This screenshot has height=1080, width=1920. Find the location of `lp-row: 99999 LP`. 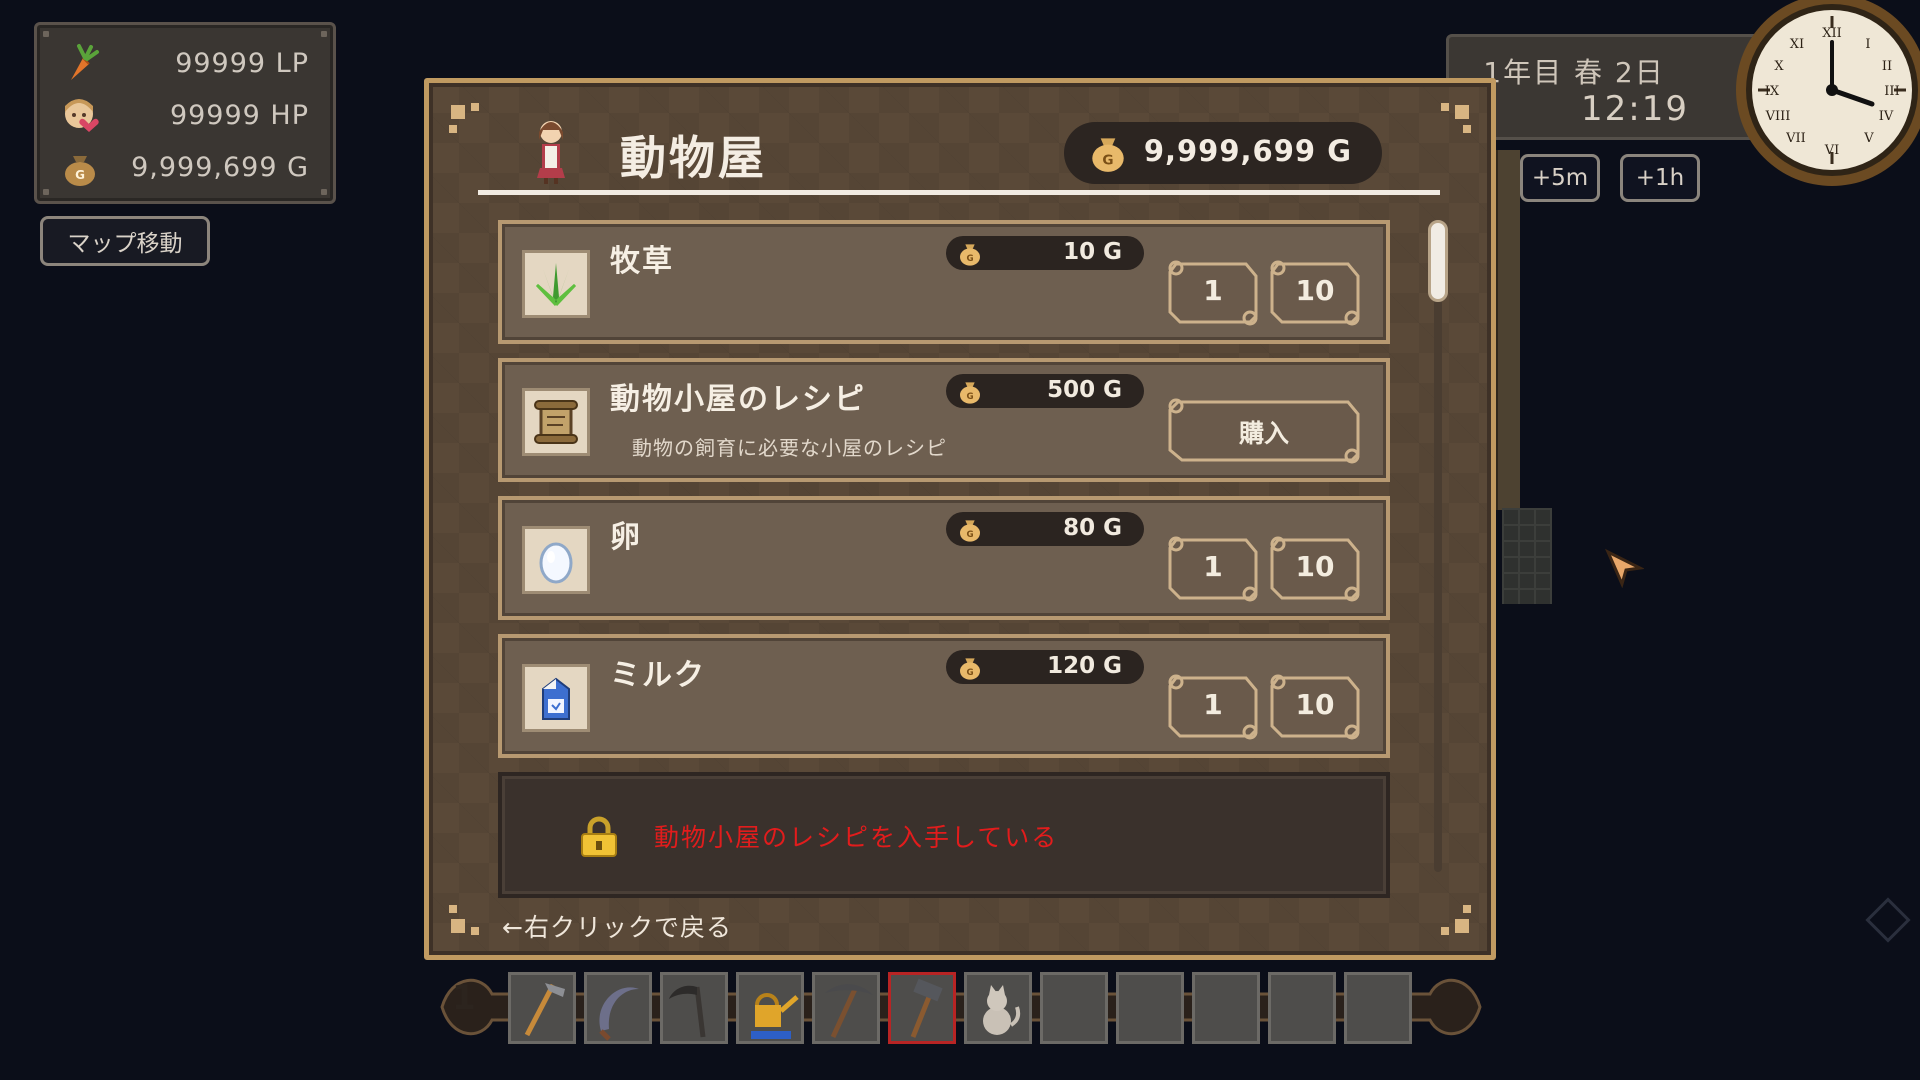

lp-row: 99999 LP is located at coordinates (184, 63).